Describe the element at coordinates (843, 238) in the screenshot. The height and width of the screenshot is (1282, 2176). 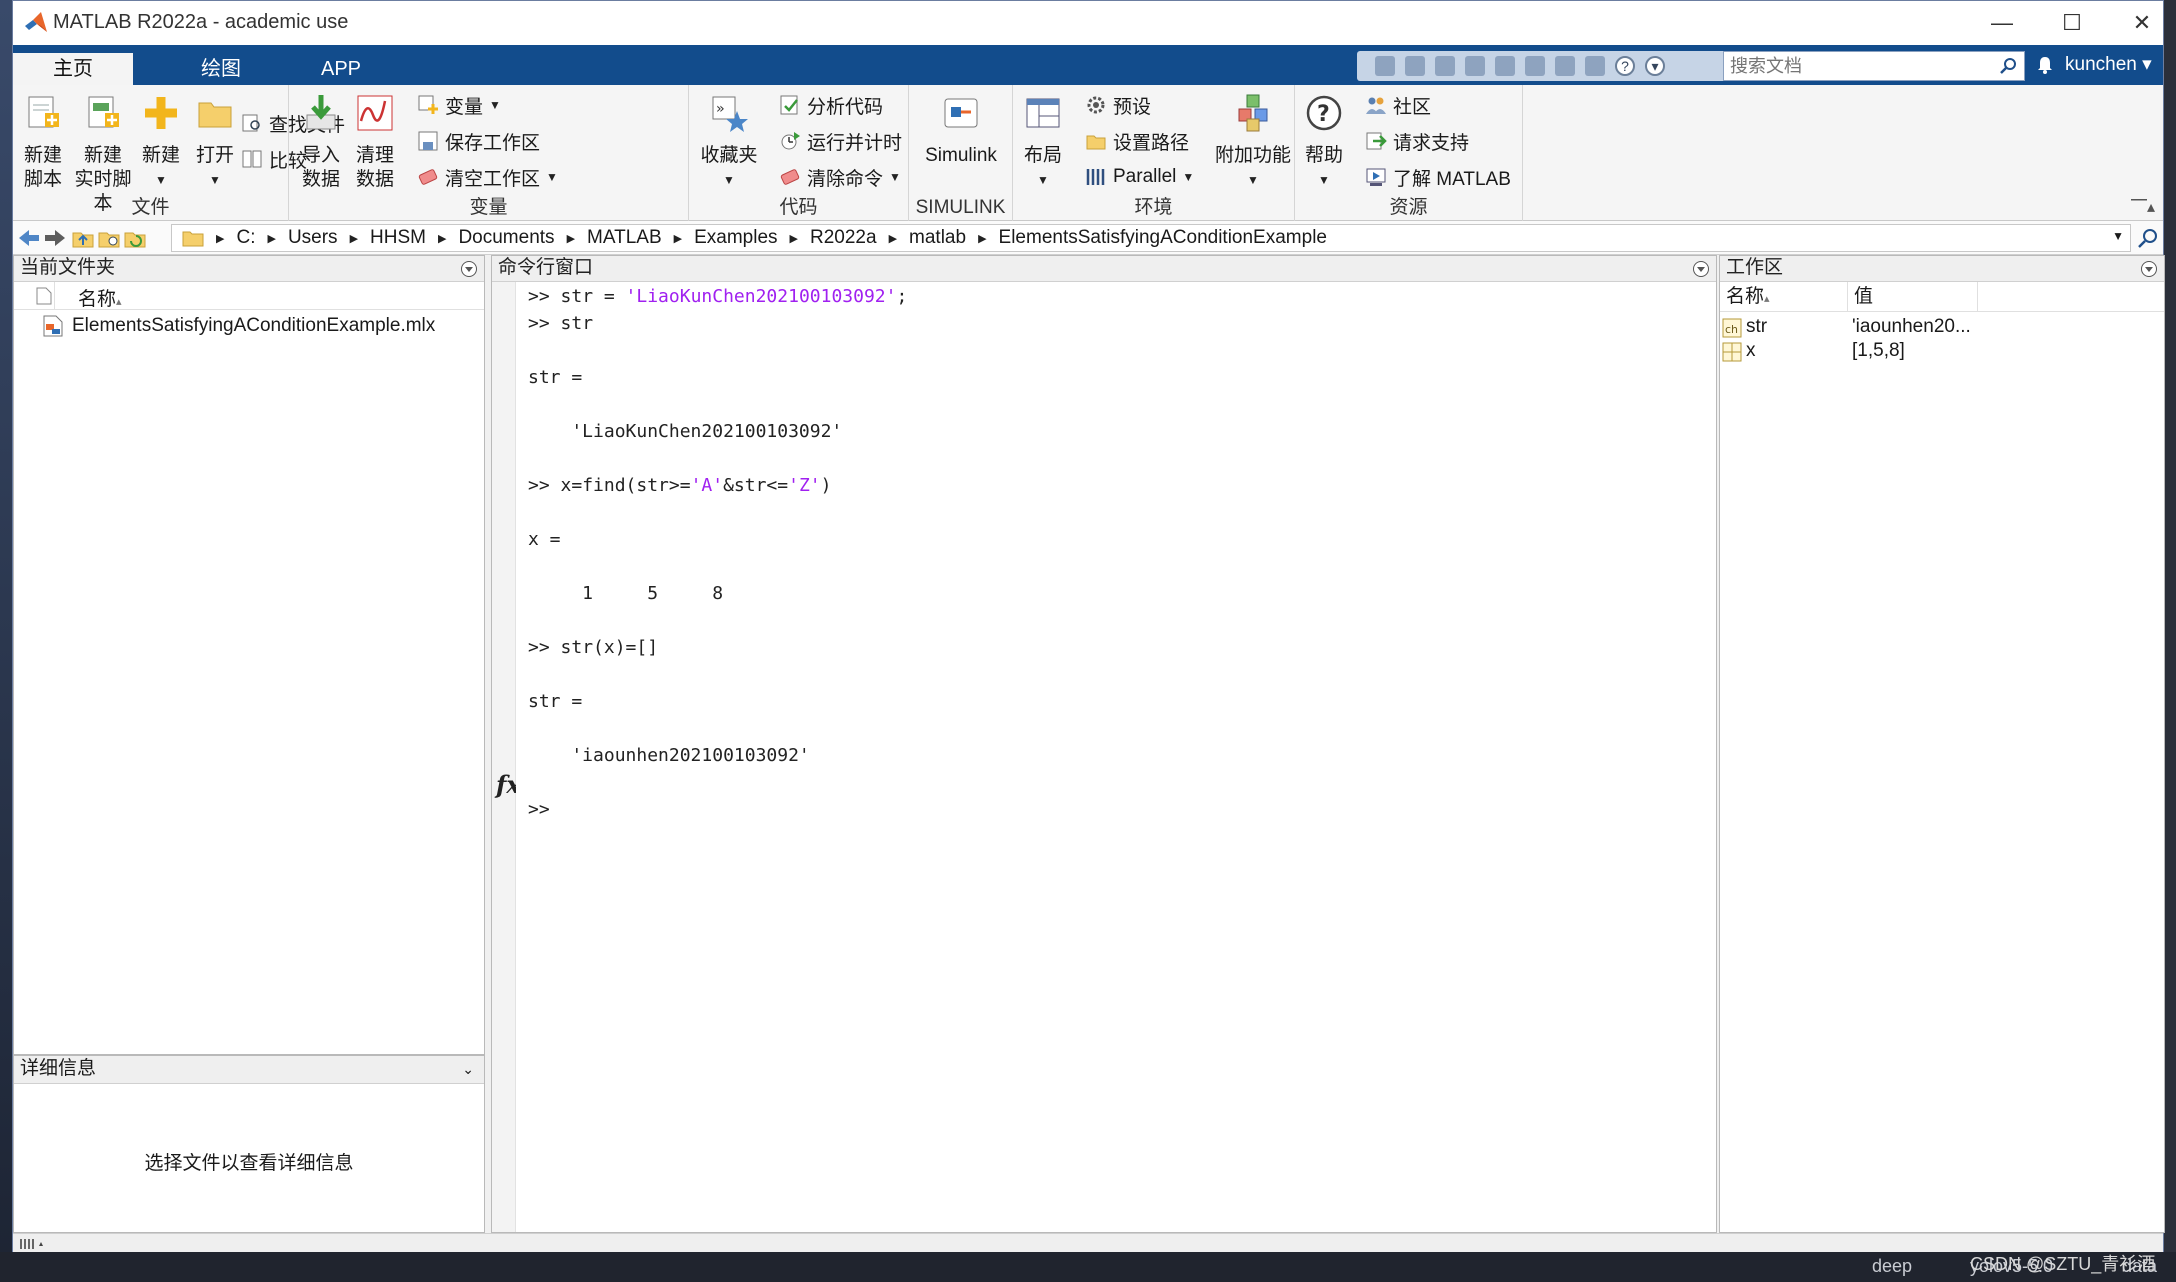
I see `breadcrumb-segment: R2022a` at that location.